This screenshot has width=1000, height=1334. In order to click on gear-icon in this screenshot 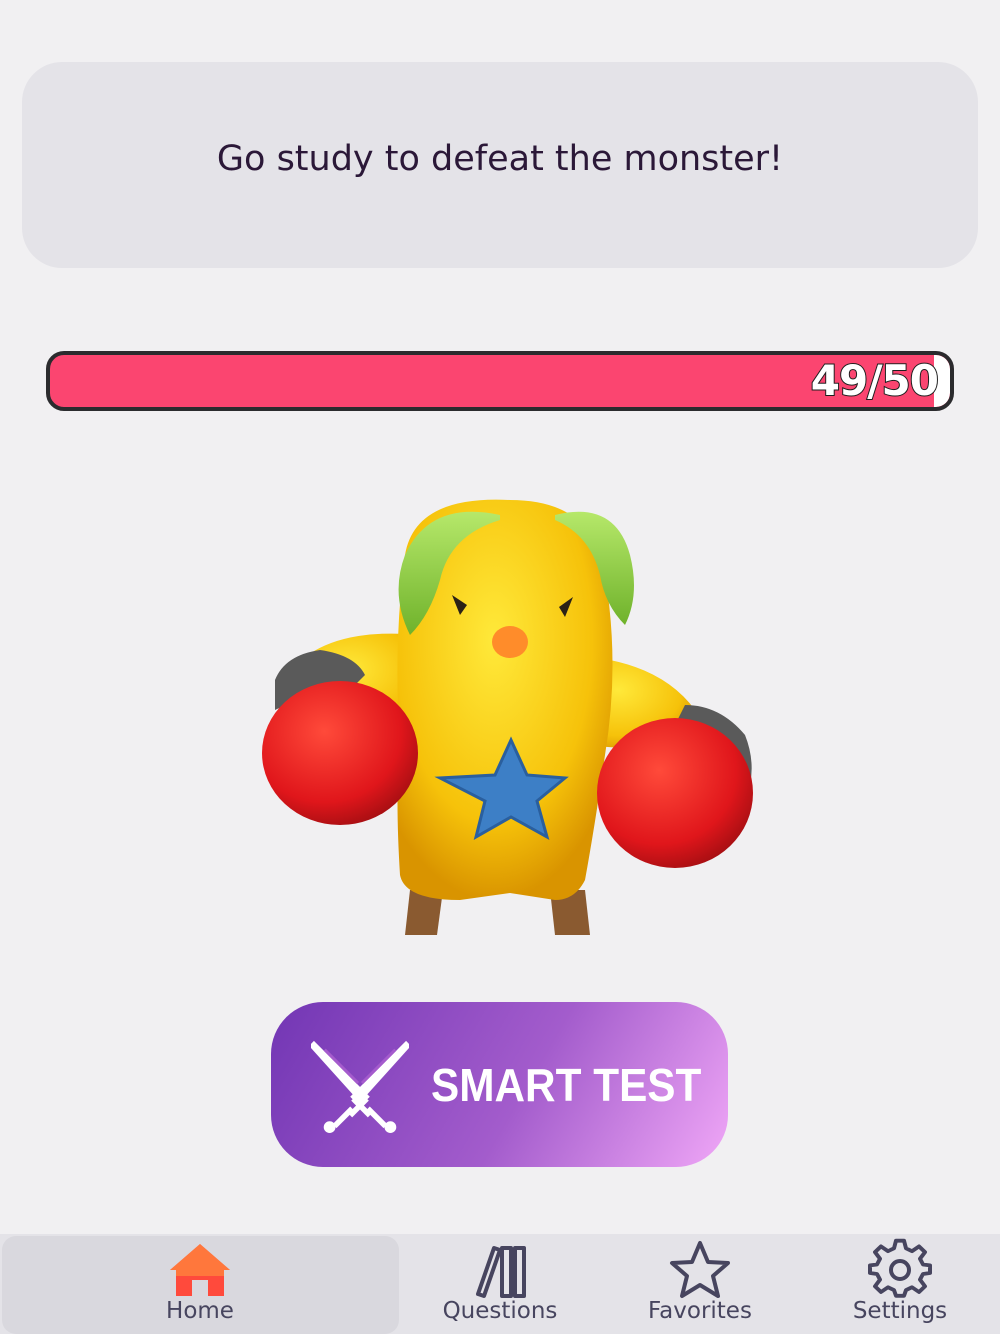, I will do `click(900, 1268)`.